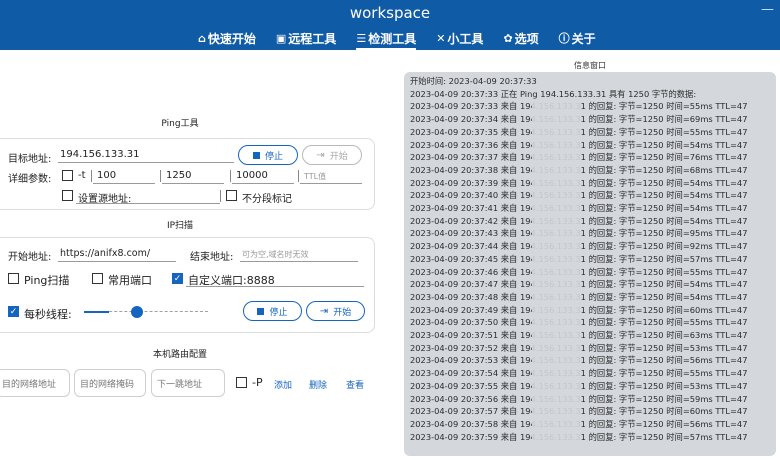  Describe the element at coordinates (338, 156) in the screenshot. I see `ping-start-label: 开始` at that location.